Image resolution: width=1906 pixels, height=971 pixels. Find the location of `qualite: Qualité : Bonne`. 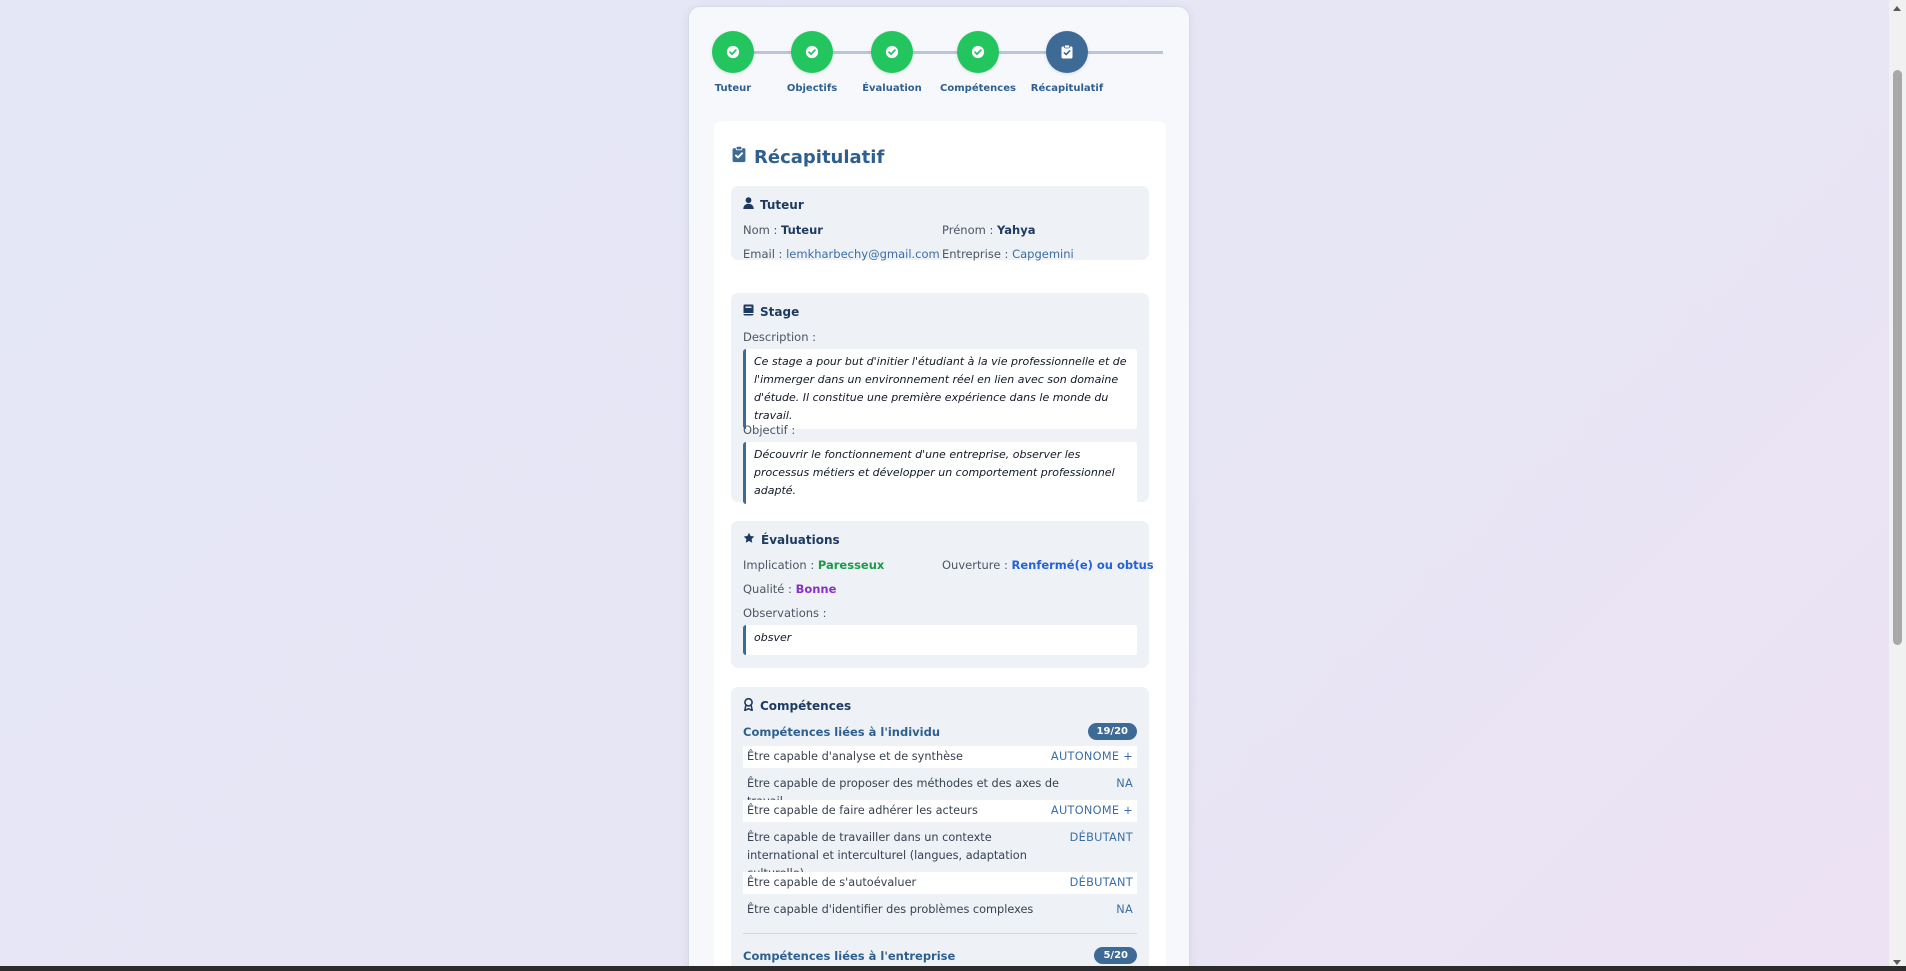

qualite: Qualité : Bonne is located at coordinates (789, 589).